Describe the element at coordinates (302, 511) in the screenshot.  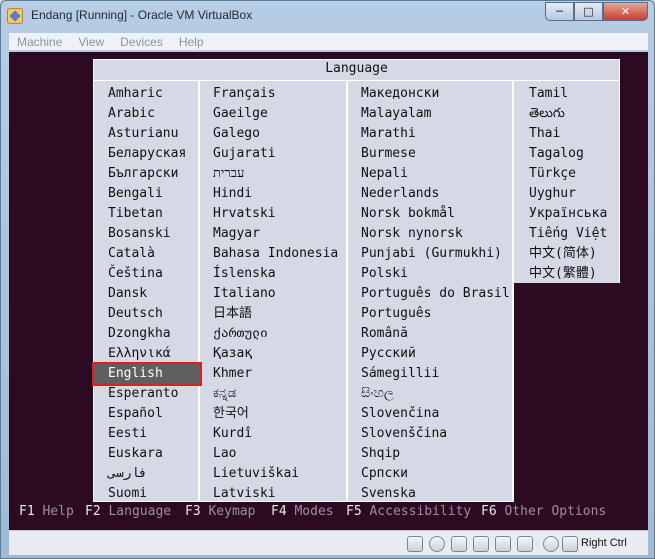
I see `fkey-modes: F4 Modes` at that location.